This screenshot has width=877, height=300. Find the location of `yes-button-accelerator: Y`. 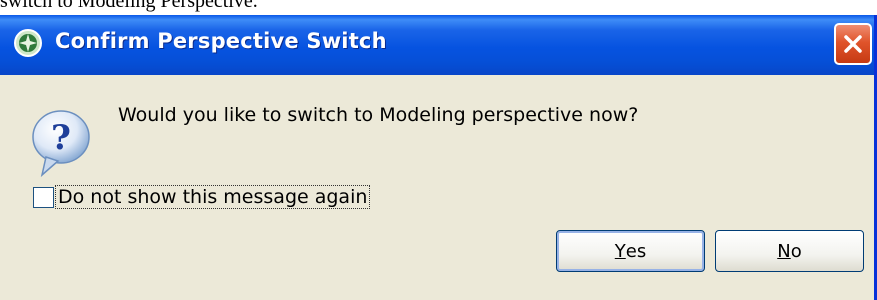

yes-button-accelerator: Y is located at coordinates (620, 251).